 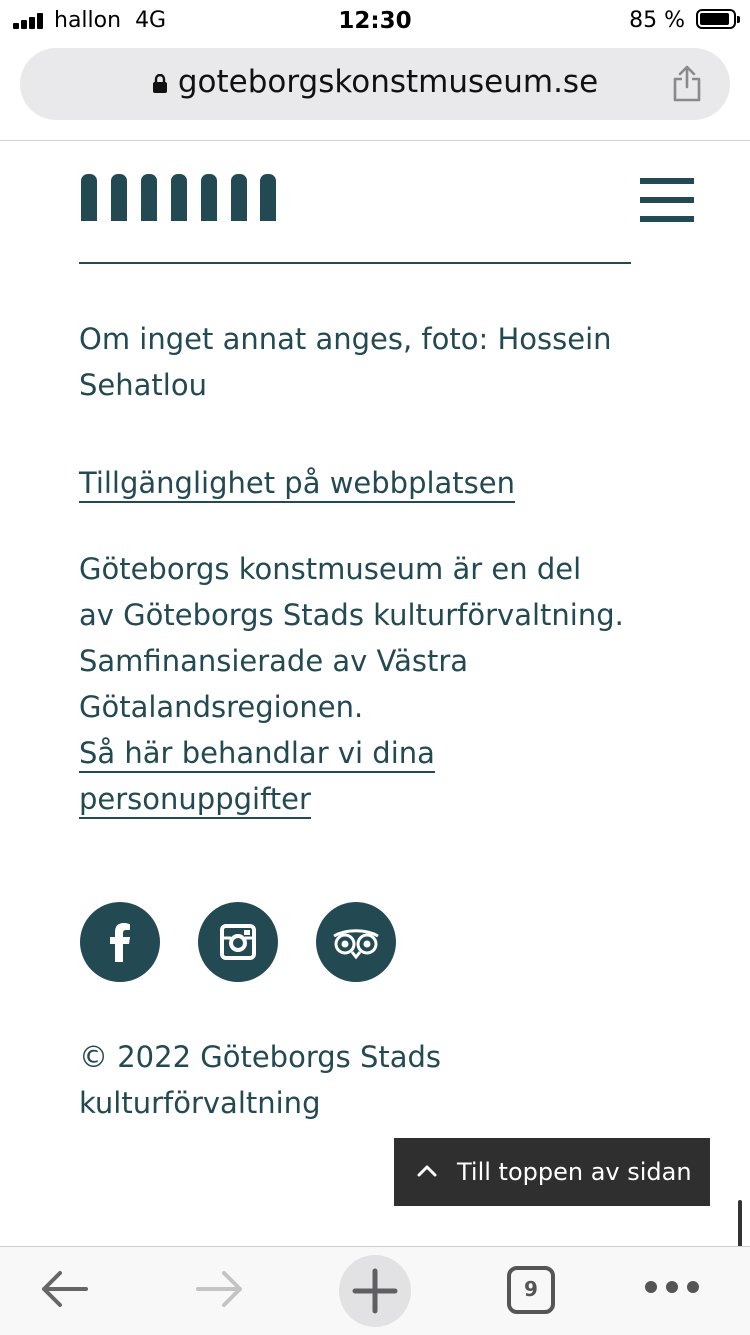 I want to click on tabs-button: 9, so click(x=531, y=1290).